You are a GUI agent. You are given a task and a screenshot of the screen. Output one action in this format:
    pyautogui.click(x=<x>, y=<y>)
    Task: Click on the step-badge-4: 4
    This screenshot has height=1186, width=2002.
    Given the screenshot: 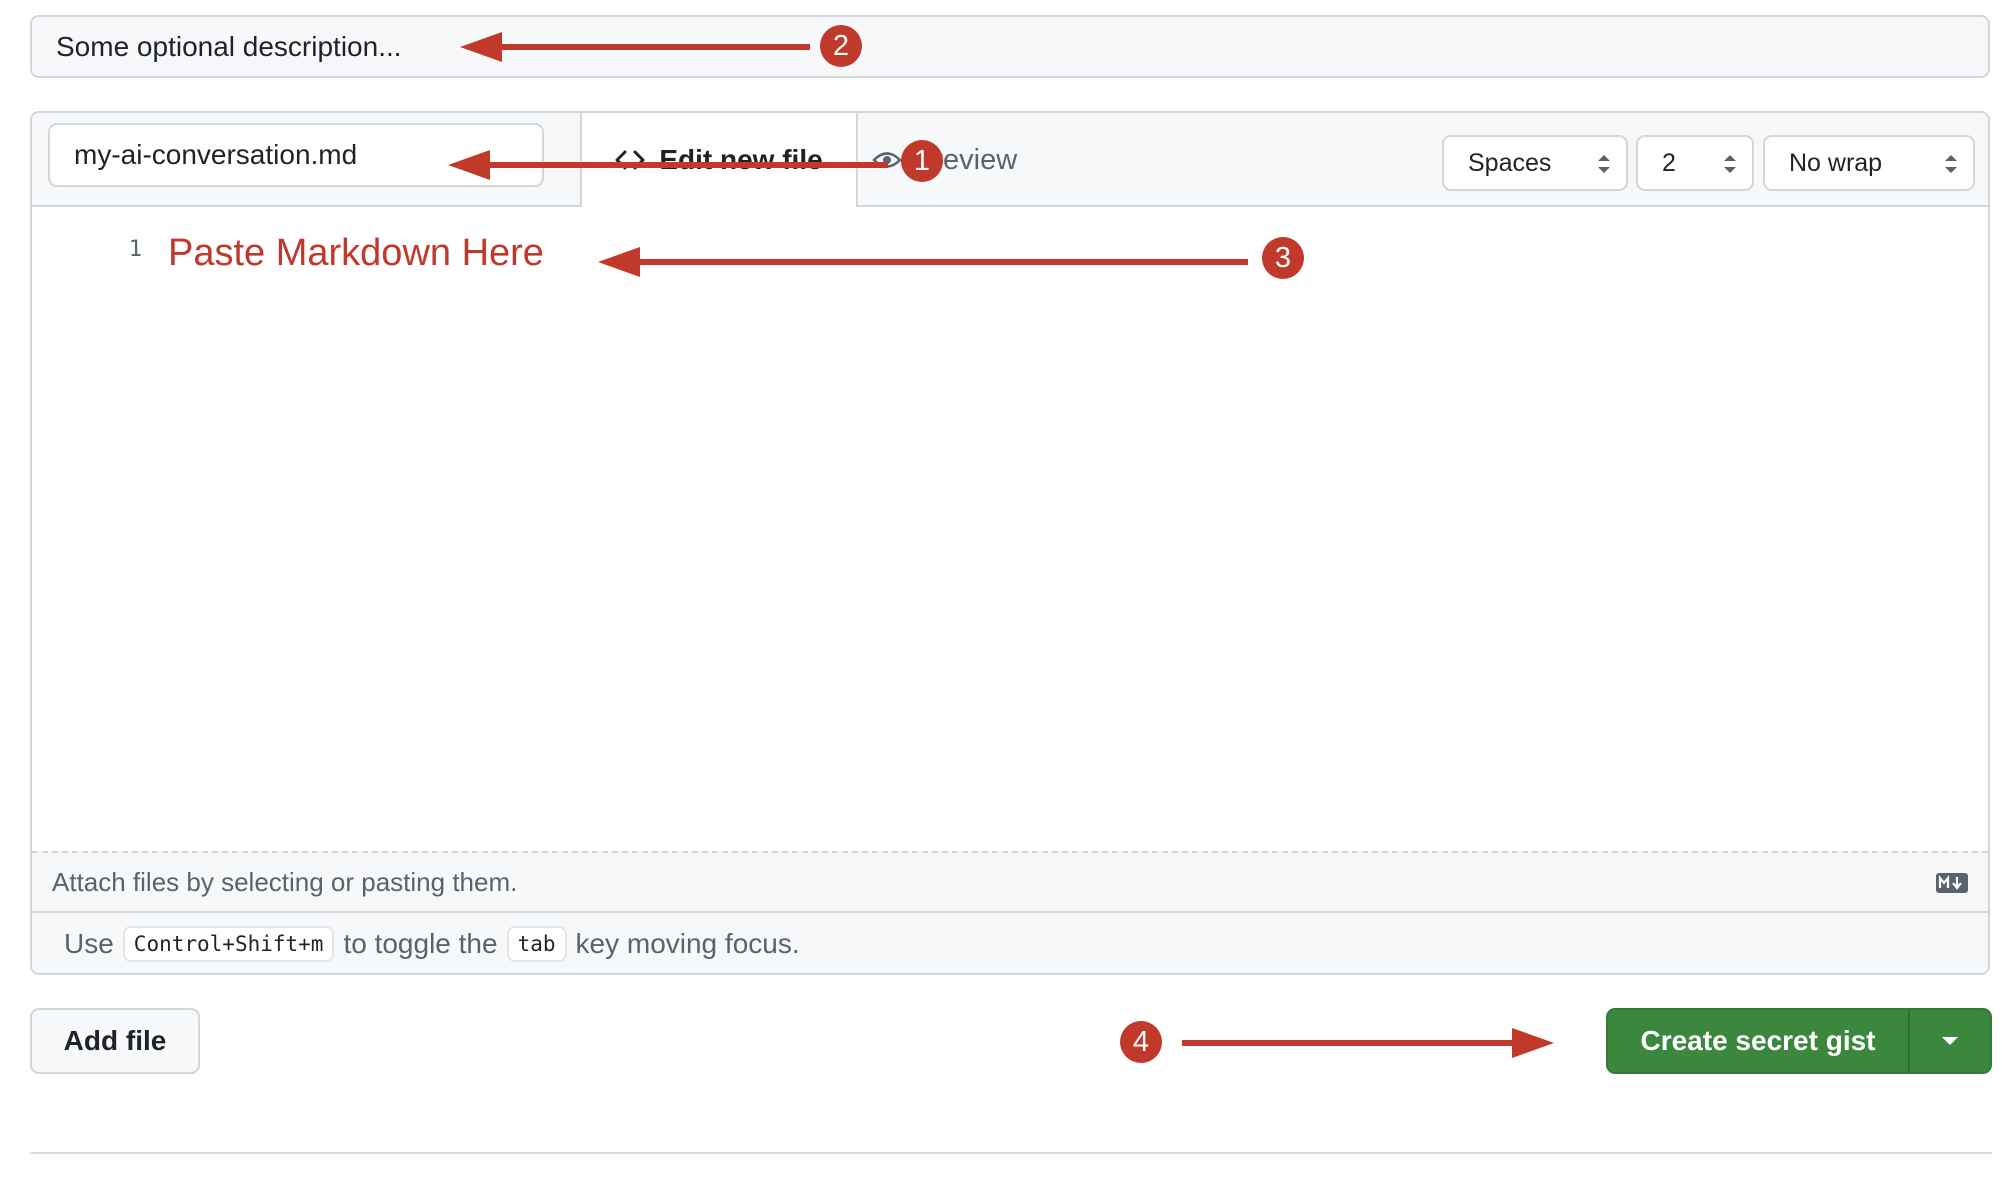 What is the action you would take?
    pyautogui.click(x=1141, y=1042)
    